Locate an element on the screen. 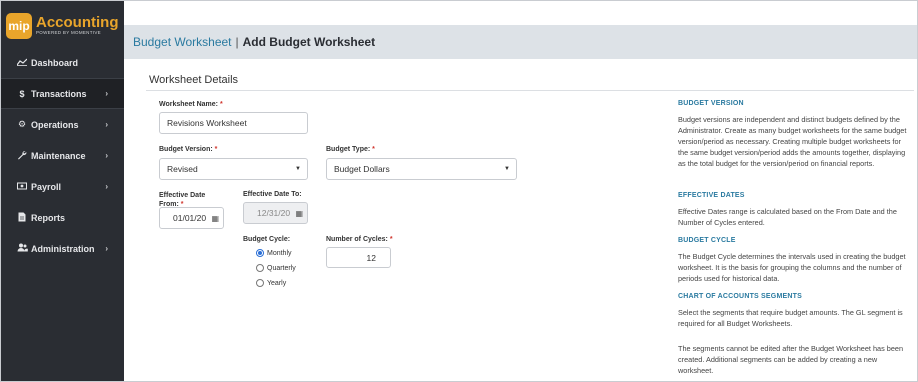  sidebar-item-label: Reports is located at coordinates (48, 217).